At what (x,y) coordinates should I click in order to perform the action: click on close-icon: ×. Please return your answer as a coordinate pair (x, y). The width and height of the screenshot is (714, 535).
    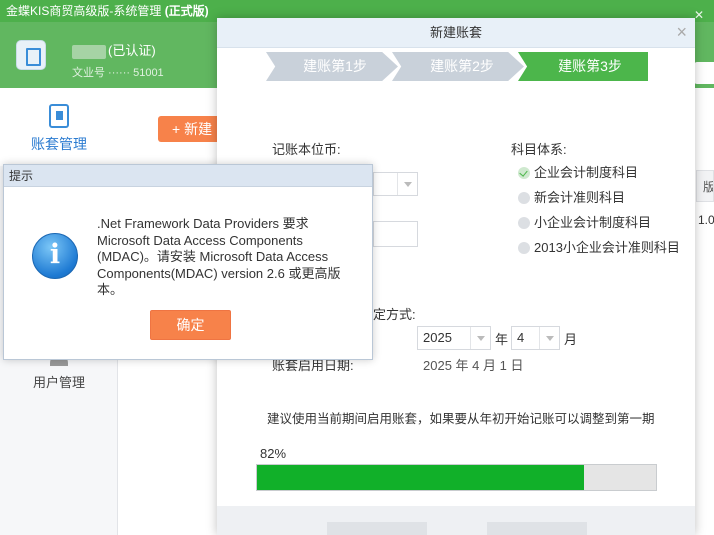
    Looking at the image, I should click on (681, 32).